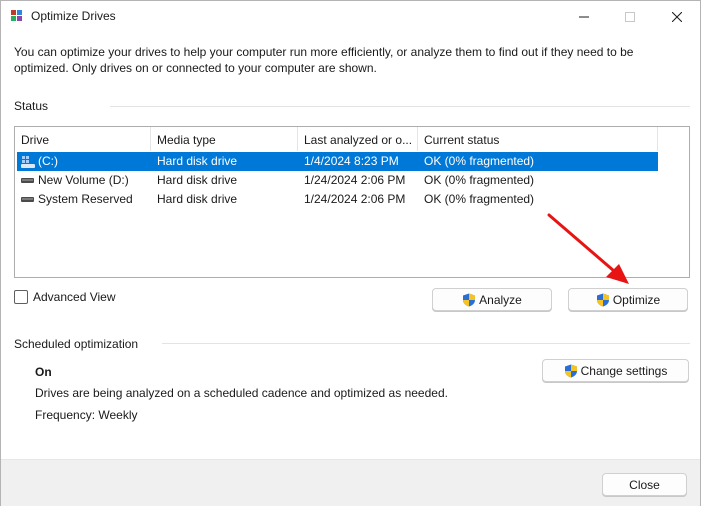  What do you see at coordinates (21, 297) in the screenshot?
I see `advanced-view-checkbox` at bounding box center [21, 297].